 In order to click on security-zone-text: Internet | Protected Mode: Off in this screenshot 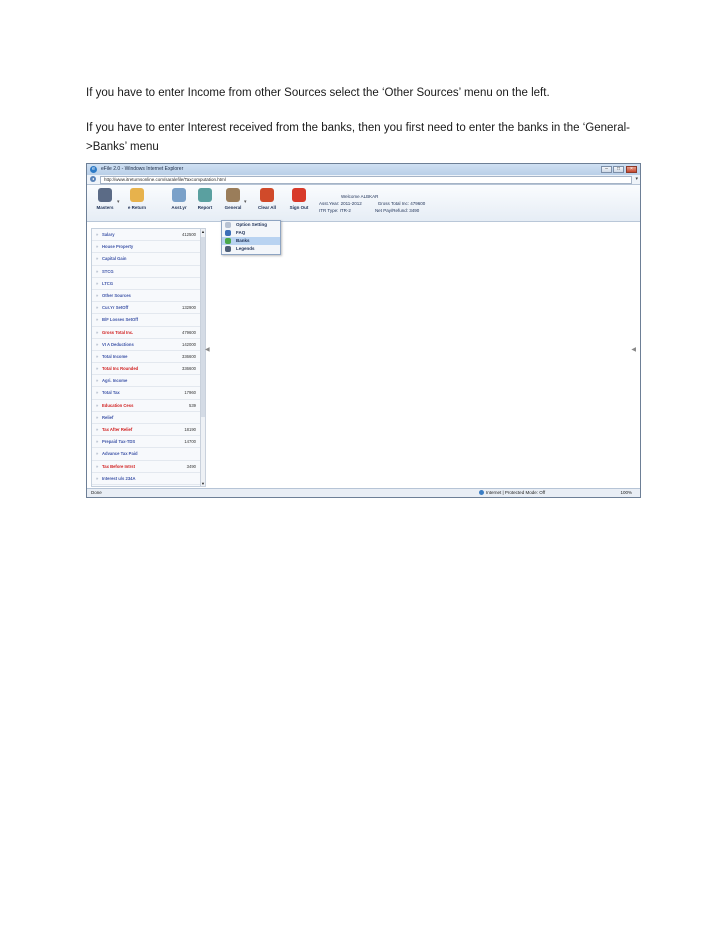, I will do `click(516, 492)`.